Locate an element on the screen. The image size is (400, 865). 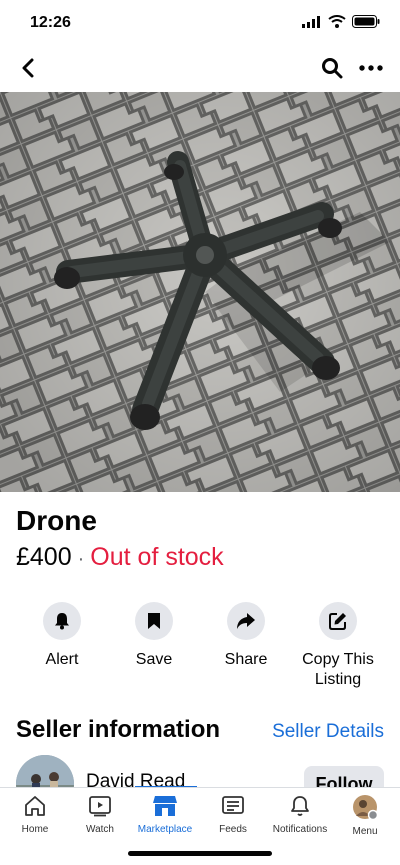
tab-menu: Menu is located at coordinates (365, 815).